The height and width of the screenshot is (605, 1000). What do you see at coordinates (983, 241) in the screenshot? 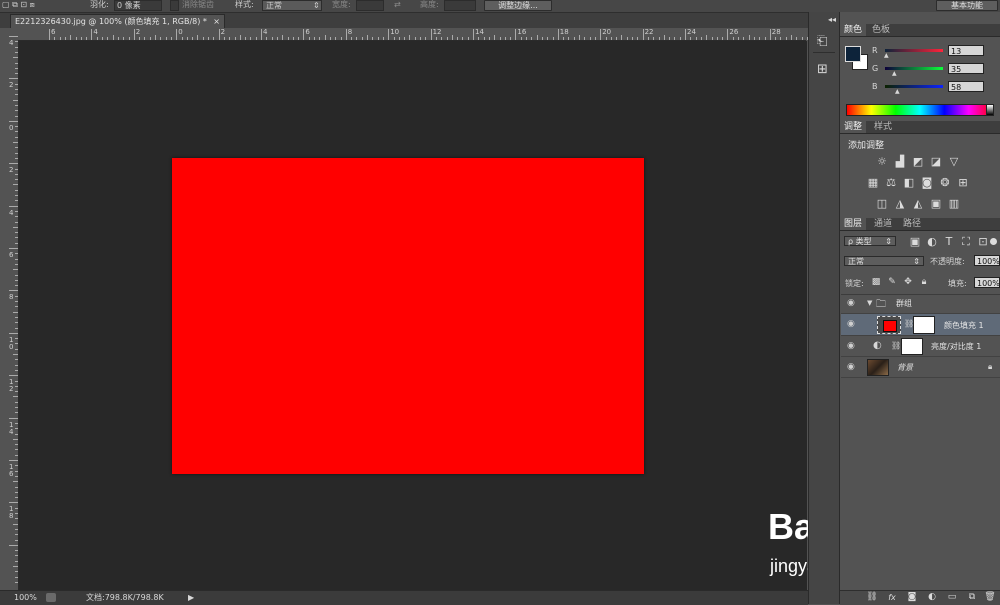
I see `filter-smart-icon: ⊡` at bounding box center [983, 241].